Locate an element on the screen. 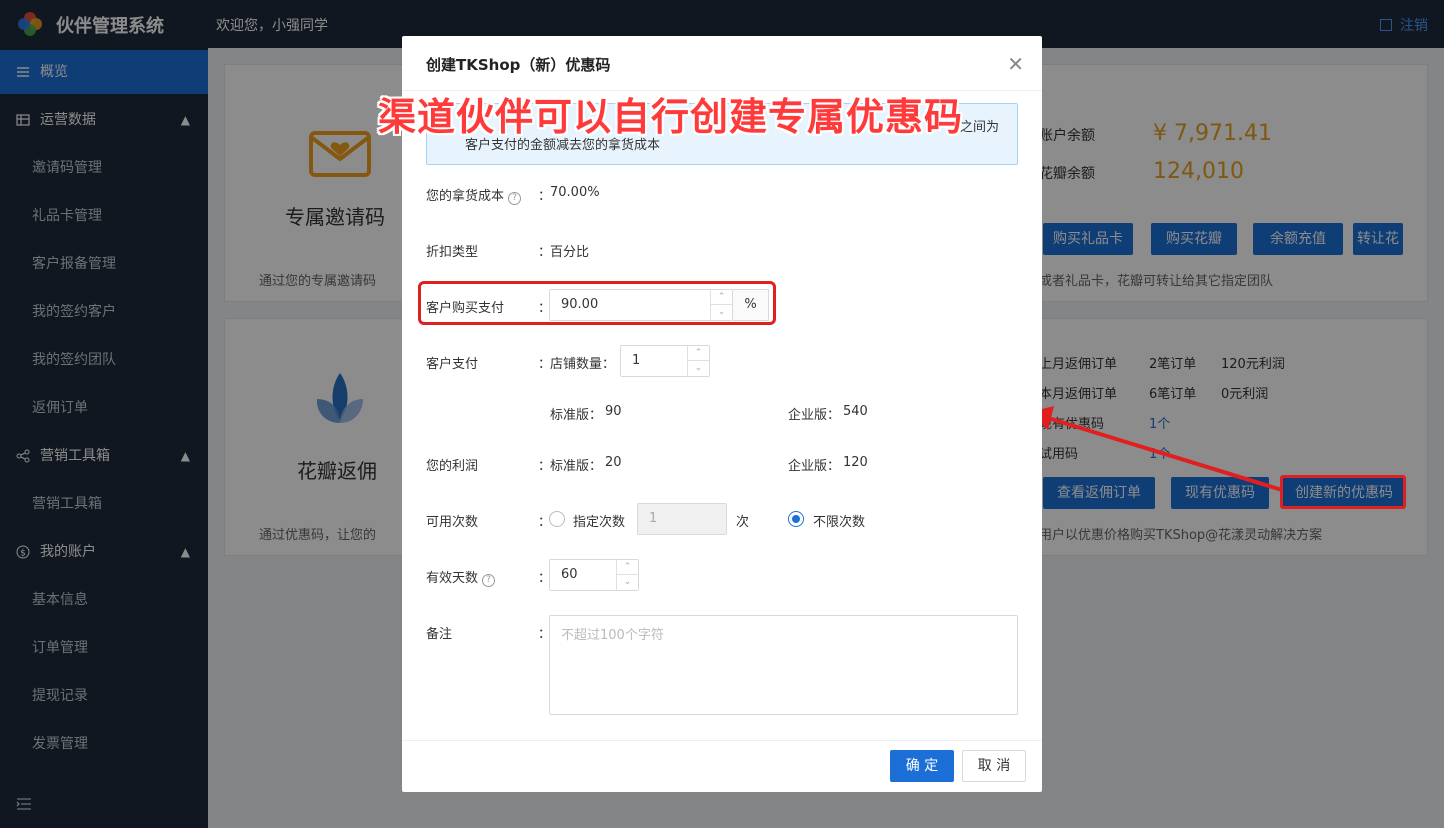 The width and height of the screenshot is (1444, 828). create-coupon-highlight is located at coordinates (1343, 492).